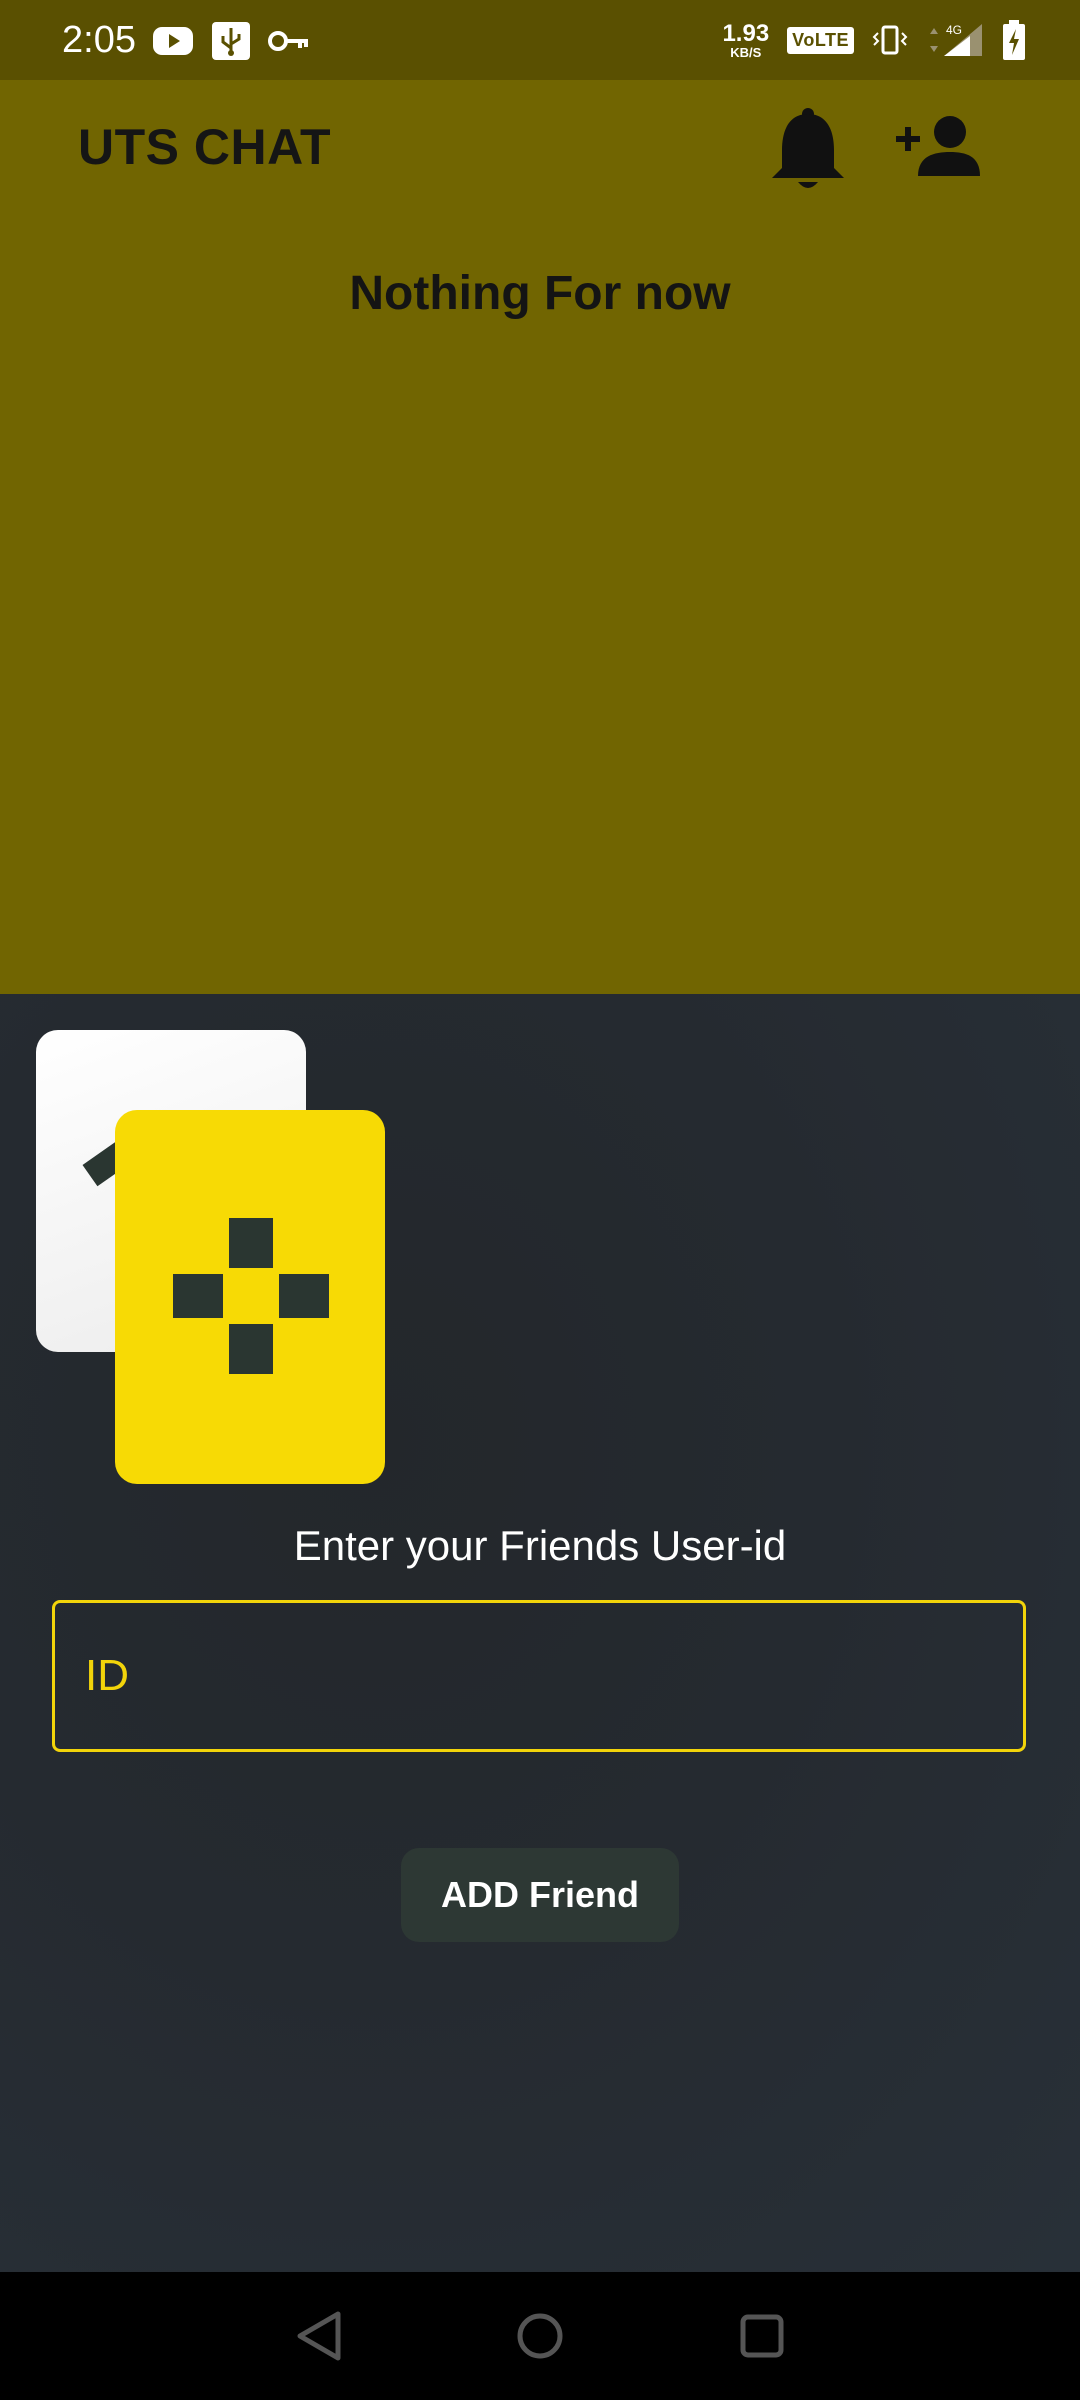 The image size is (1080, 2400). Describe the element at coordinates (288, 41) in the screenshot. I see `key-icon` at that location.